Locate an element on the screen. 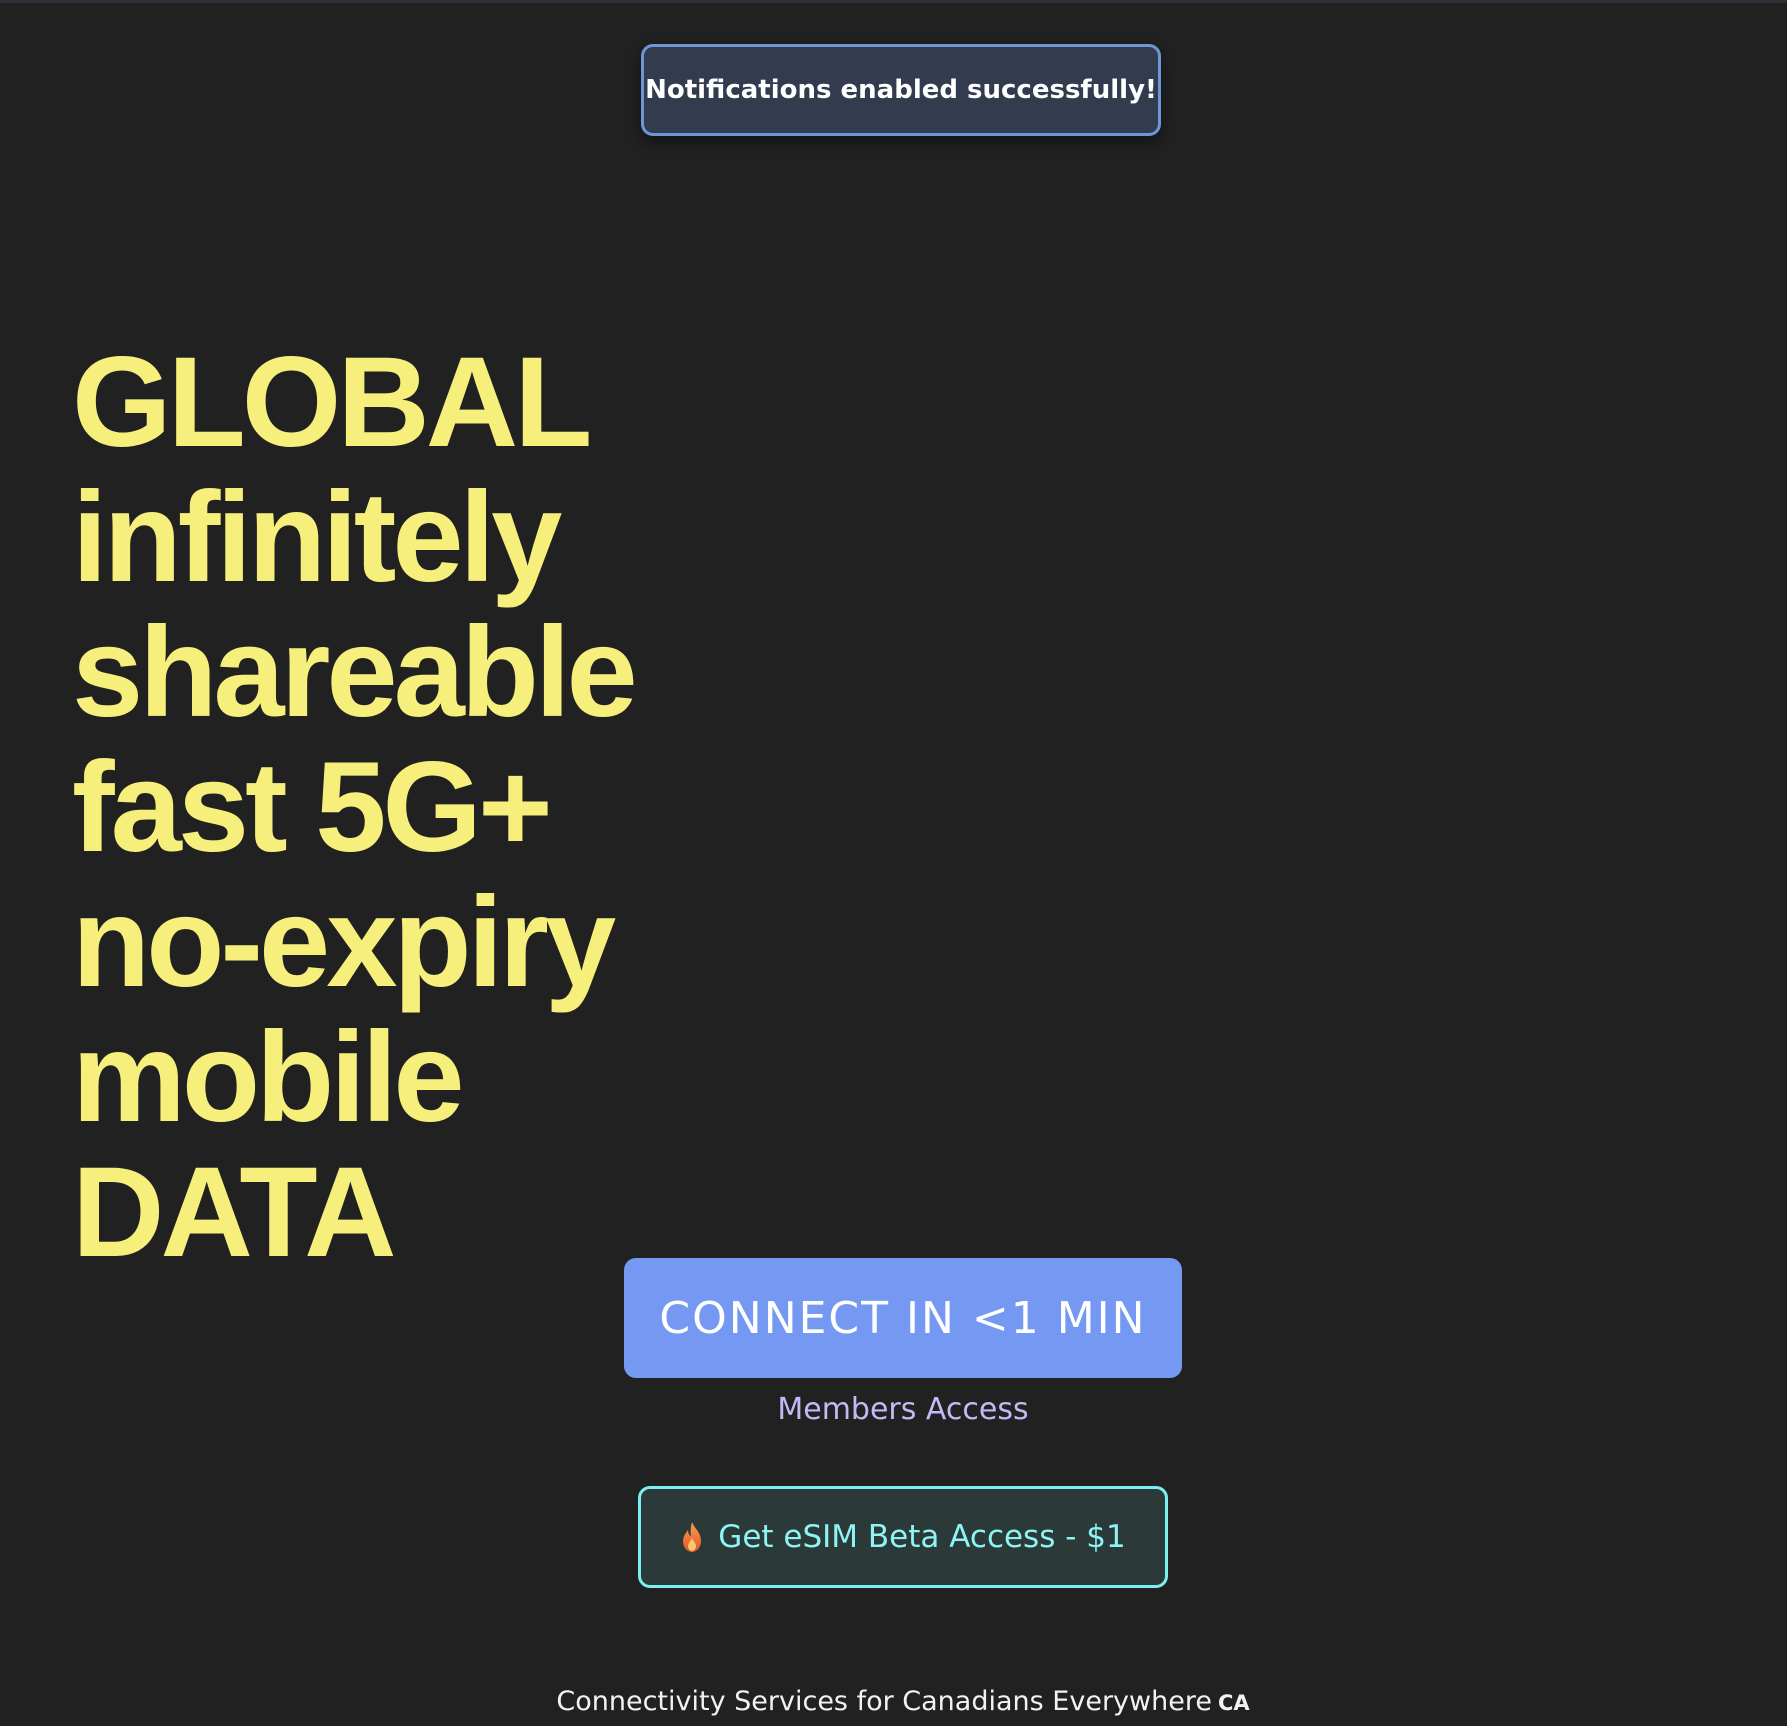 Image resolution: width=1787 pixels, height=1726 pixels. country-badge: CA is located at coordinates (1233, 1703).